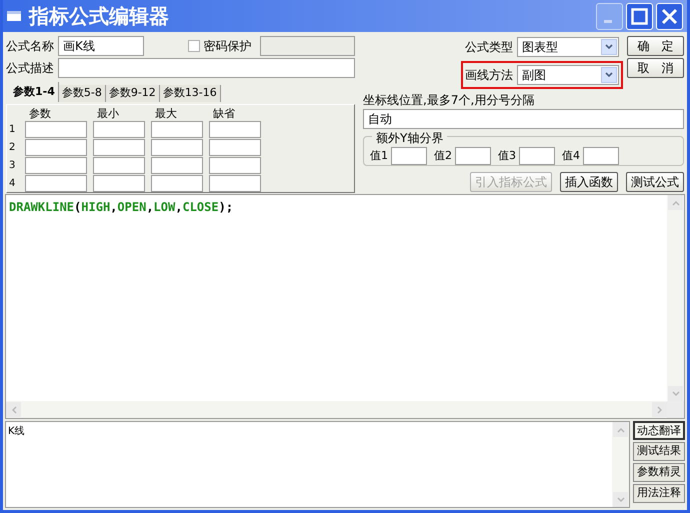 This screenshot has height=513, width=690. Describe the element at coordinates (568, 47) in the screenshot. I see `dropdown: 图表型` at that location.